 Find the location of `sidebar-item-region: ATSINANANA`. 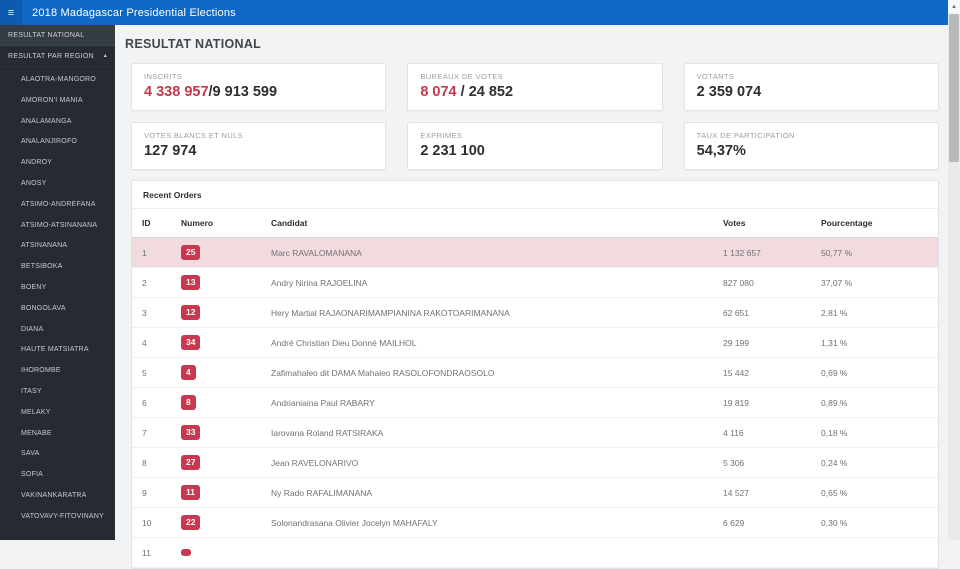

sidebar-item-region: ATSINANANA is located at coordinates (57, 246).